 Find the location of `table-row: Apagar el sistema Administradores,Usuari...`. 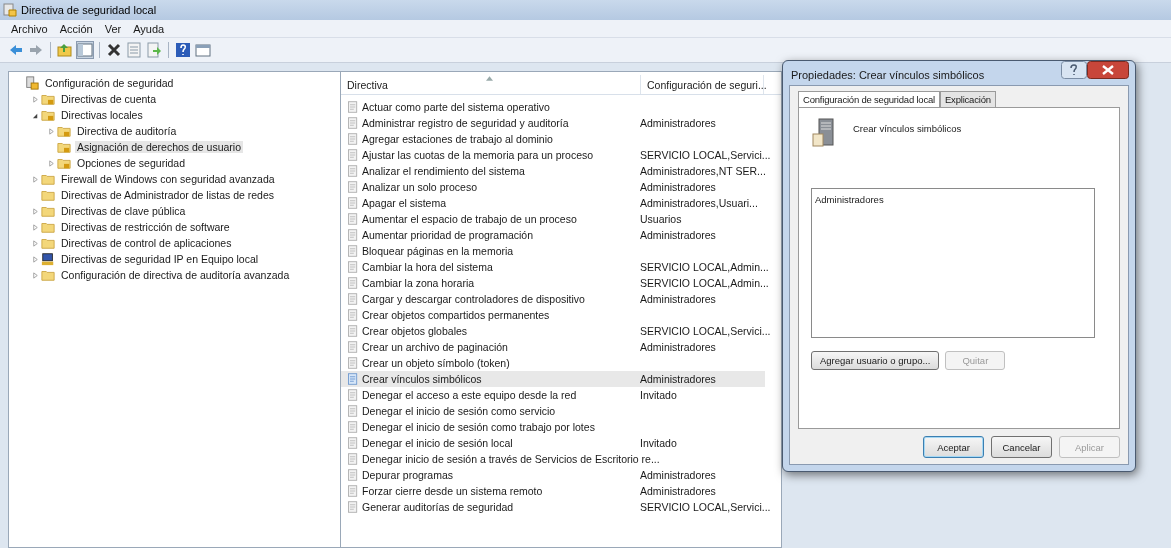

table-row: Apagar el sistema Administradores,Usuari... is located at coordinates (553, 203).